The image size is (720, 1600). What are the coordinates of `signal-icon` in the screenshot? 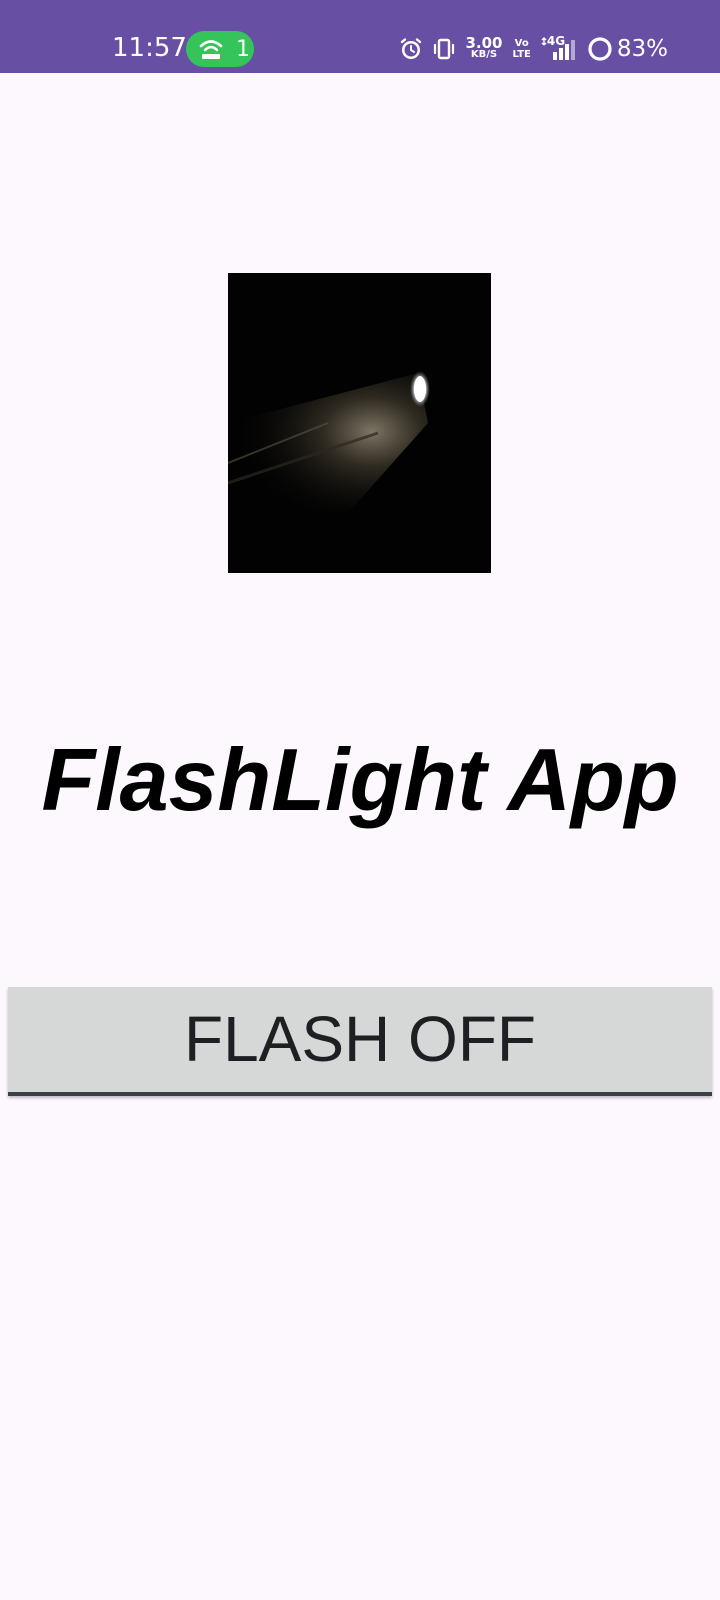 It's located at (558, 48).